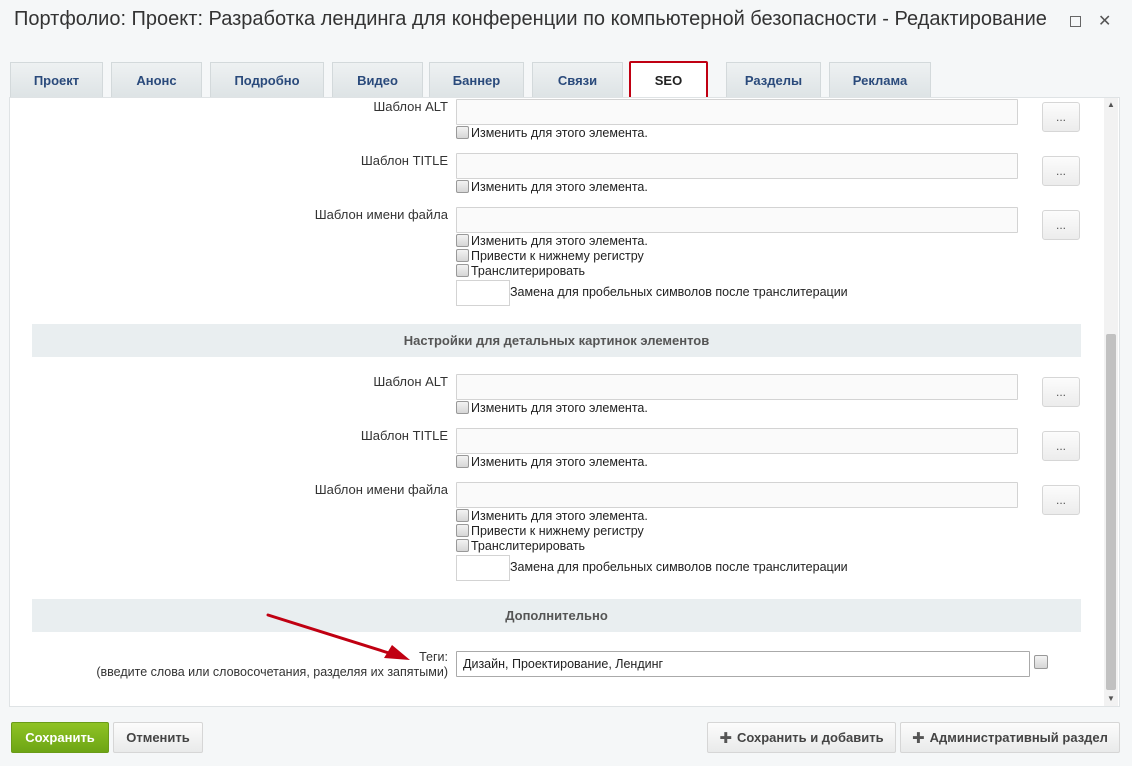  I want to click on tab-banner: Баннер, so click(476, 80).